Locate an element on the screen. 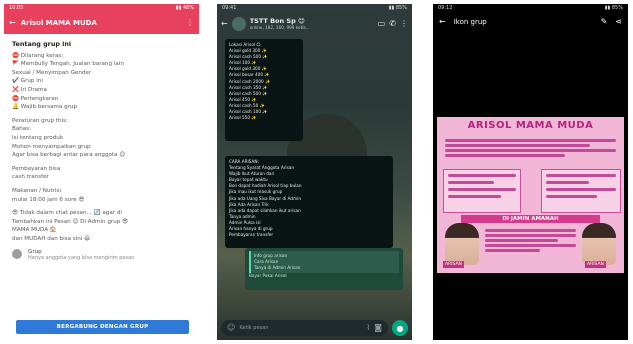 Image resolution: width=633 pixels, height=344 pixels. desc-line: 😎 Tidak dalam chat pesan... 🔄 agar di is located at coordinates (67, 213).